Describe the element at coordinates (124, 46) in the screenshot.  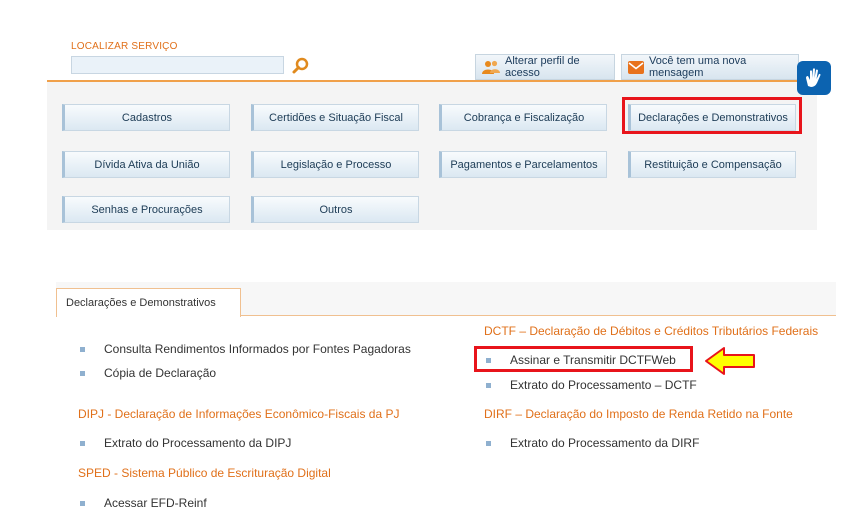
I see `search-label: LOCALIZAR SERVIÇO` at that location.